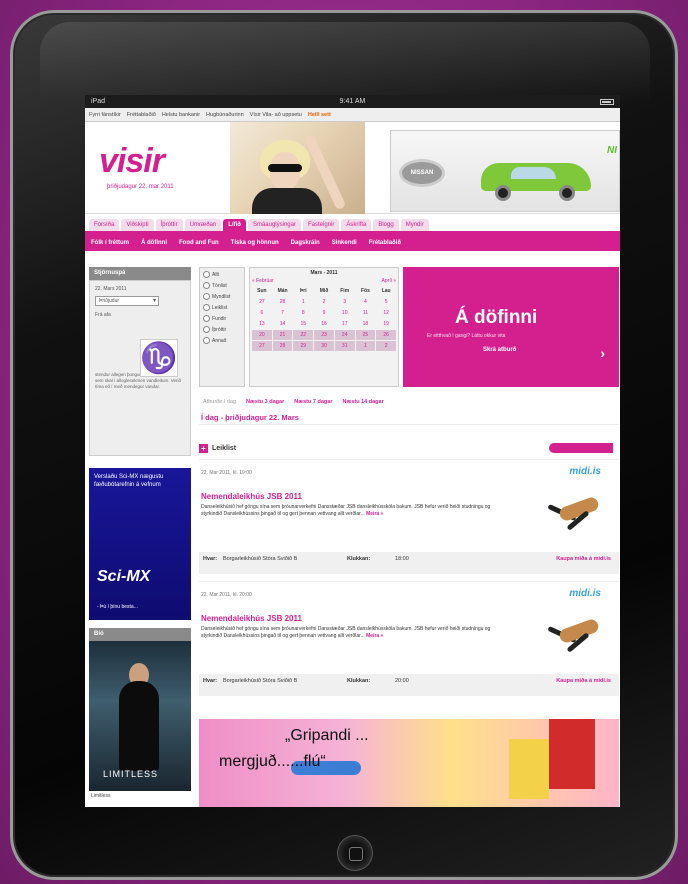  I want to click on tab-forsida: Forsíða, so click(104, 225).